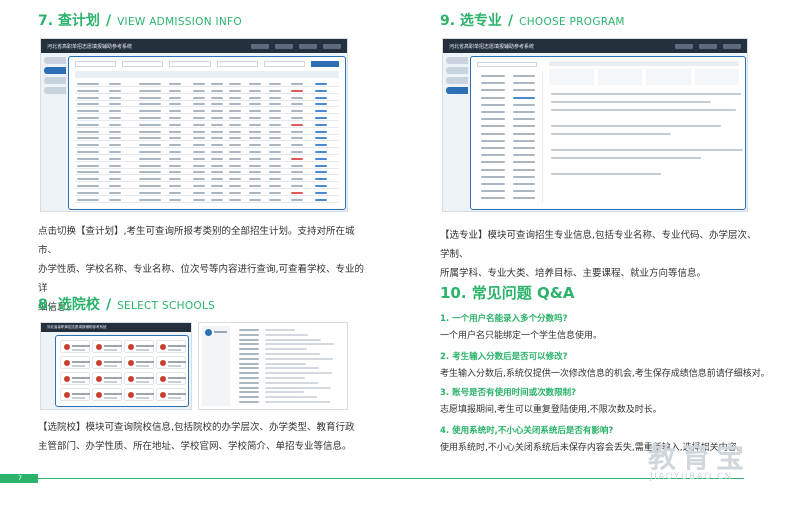 The width and height of the screenshot is (790, 514). Describe the element at coordinates (551, 410) in the screenshot. I see `qa-answer-3: 志愿填报期间,考生可以重复登陆使用,不限次数及时长。` at that location.